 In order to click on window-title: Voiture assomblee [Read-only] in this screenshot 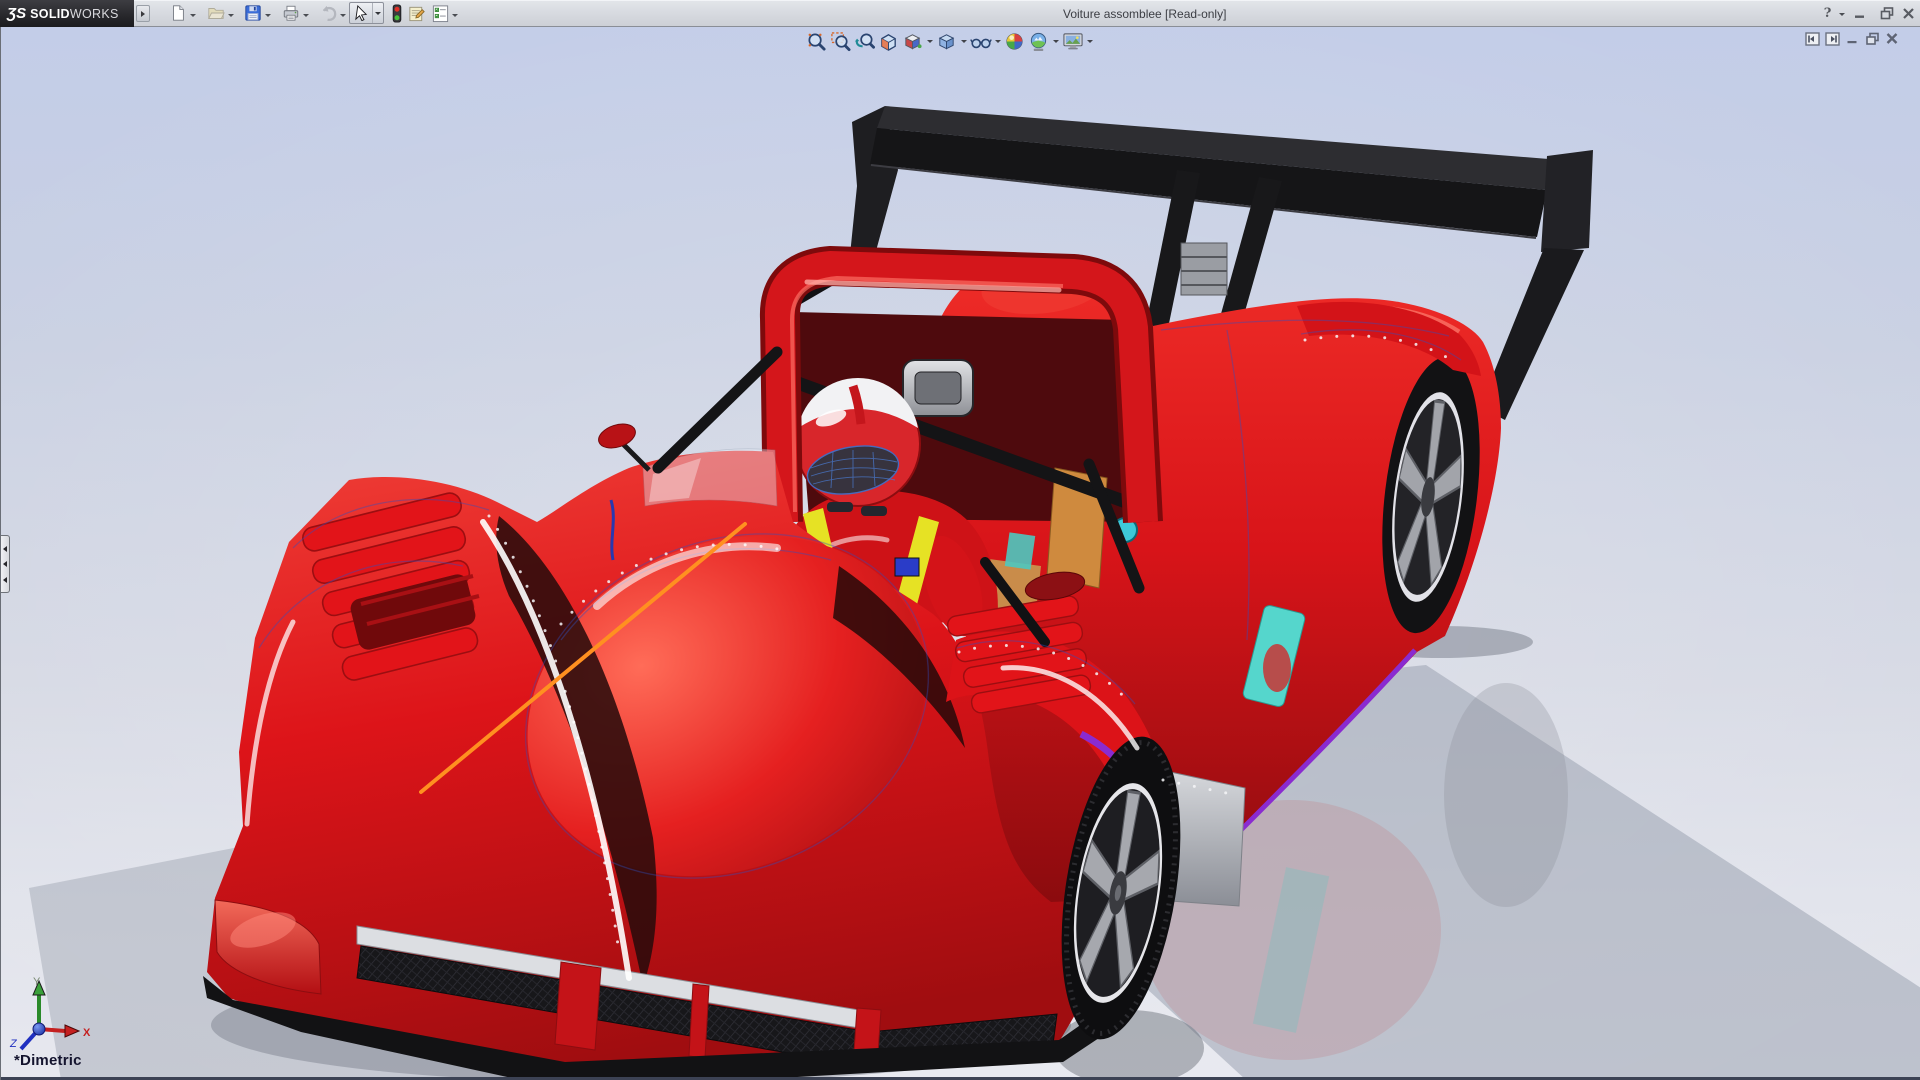, I will do `click(1145, 14)`.